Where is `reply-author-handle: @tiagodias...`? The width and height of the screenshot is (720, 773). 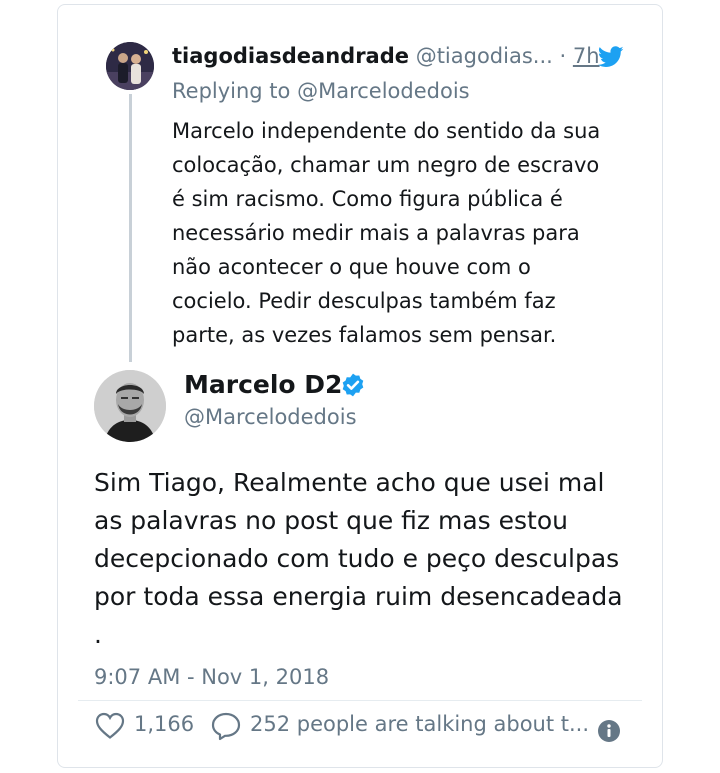 reply-author-handle: @tiagodias... is located at coordinates (484, 56).